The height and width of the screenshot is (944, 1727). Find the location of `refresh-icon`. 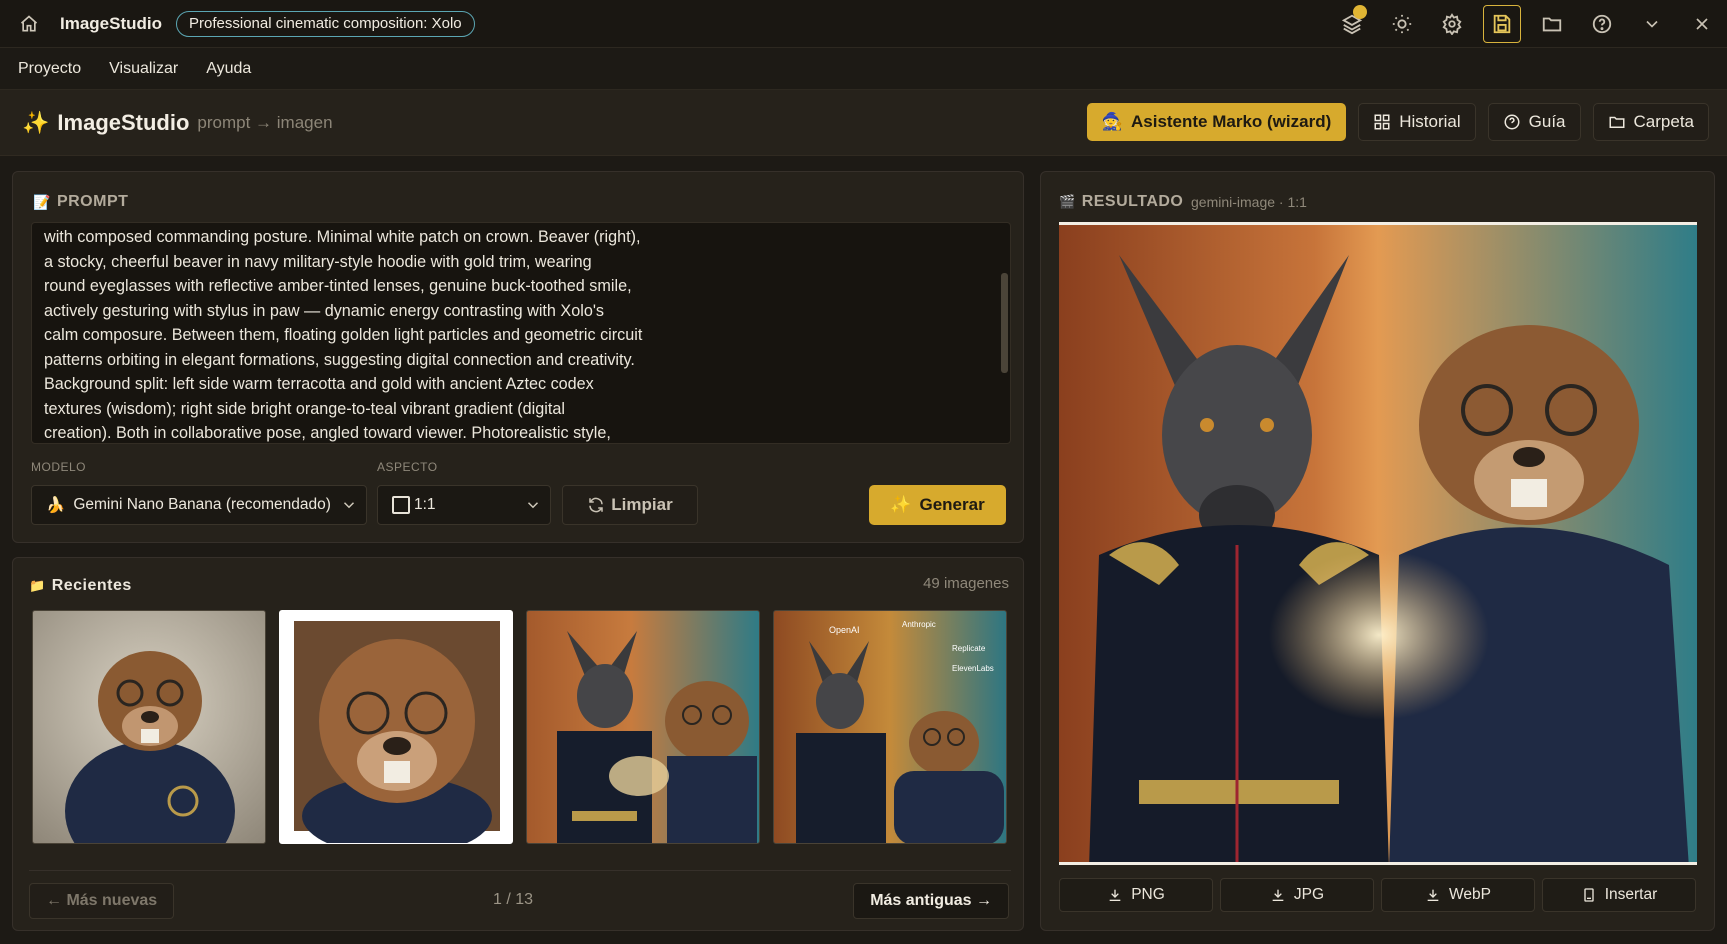

refresh-icon is located at coordinates (596, 505).